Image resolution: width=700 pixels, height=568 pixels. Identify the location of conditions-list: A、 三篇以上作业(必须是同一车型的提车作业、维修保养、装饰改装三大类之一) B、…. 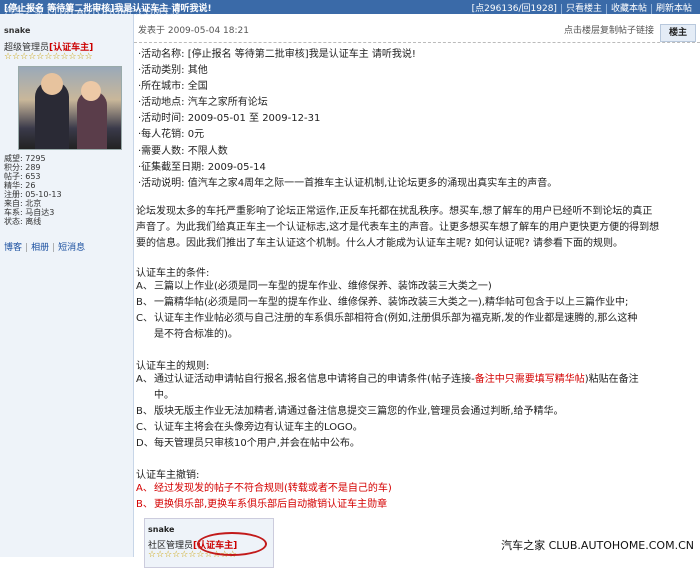
(414, 311).